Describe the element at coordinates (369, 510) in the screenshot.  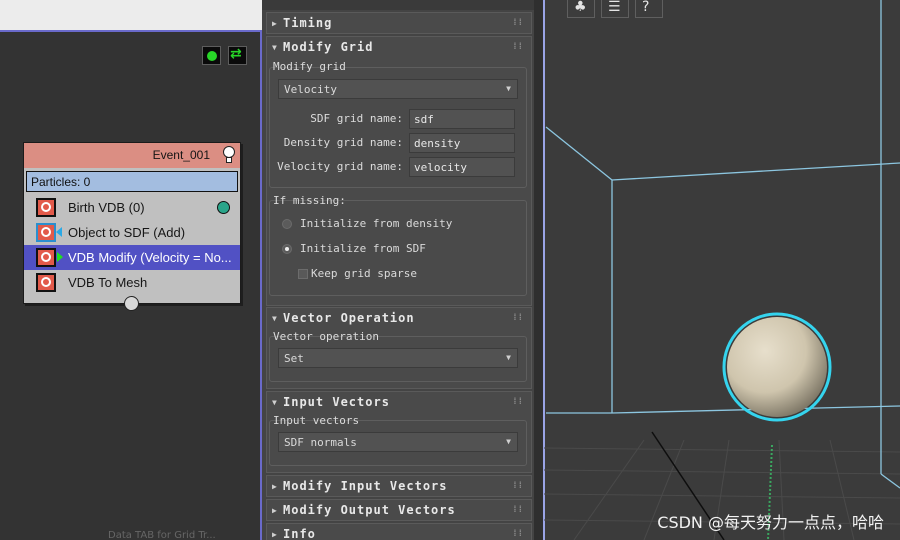
I see `rollout-title: Modify Output Vectors` at that location.